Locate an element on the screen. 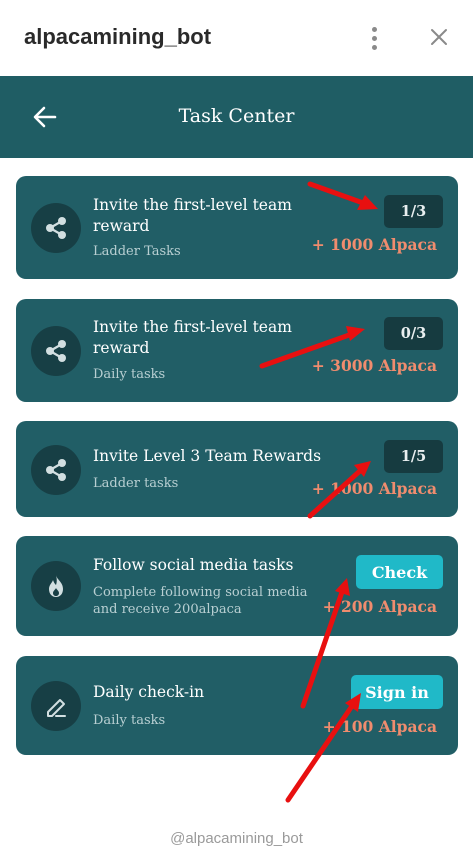 This screenshot has height=860, width=473. sign-in-button: Sign in is located at coordinates (397, 692).